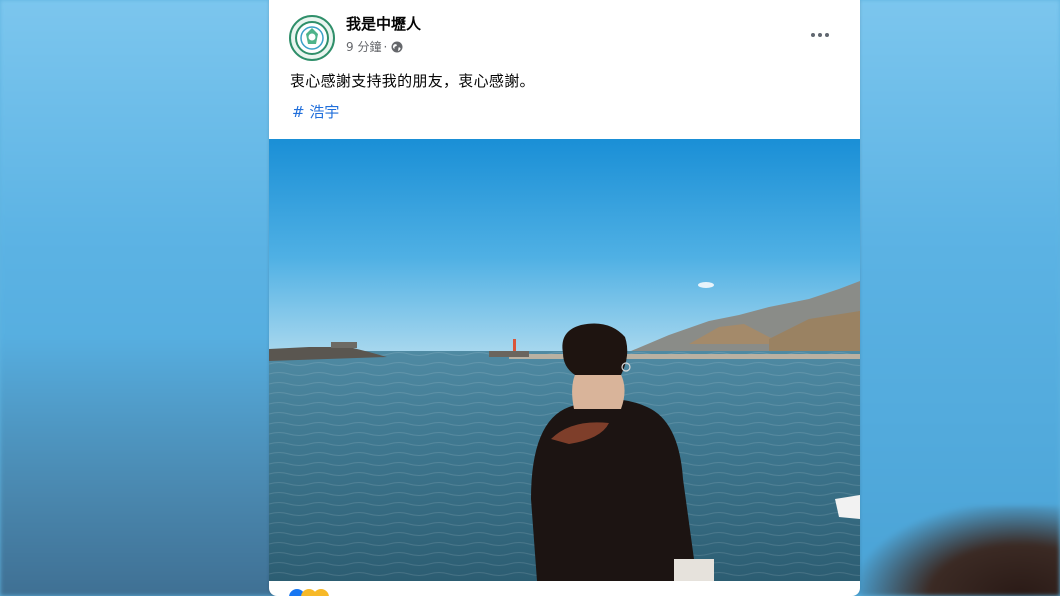 The image size is (1060, 596). Describe the element at coordinates (813, 35) in the screenshot. I see `more-horizontal-icon` at that location.